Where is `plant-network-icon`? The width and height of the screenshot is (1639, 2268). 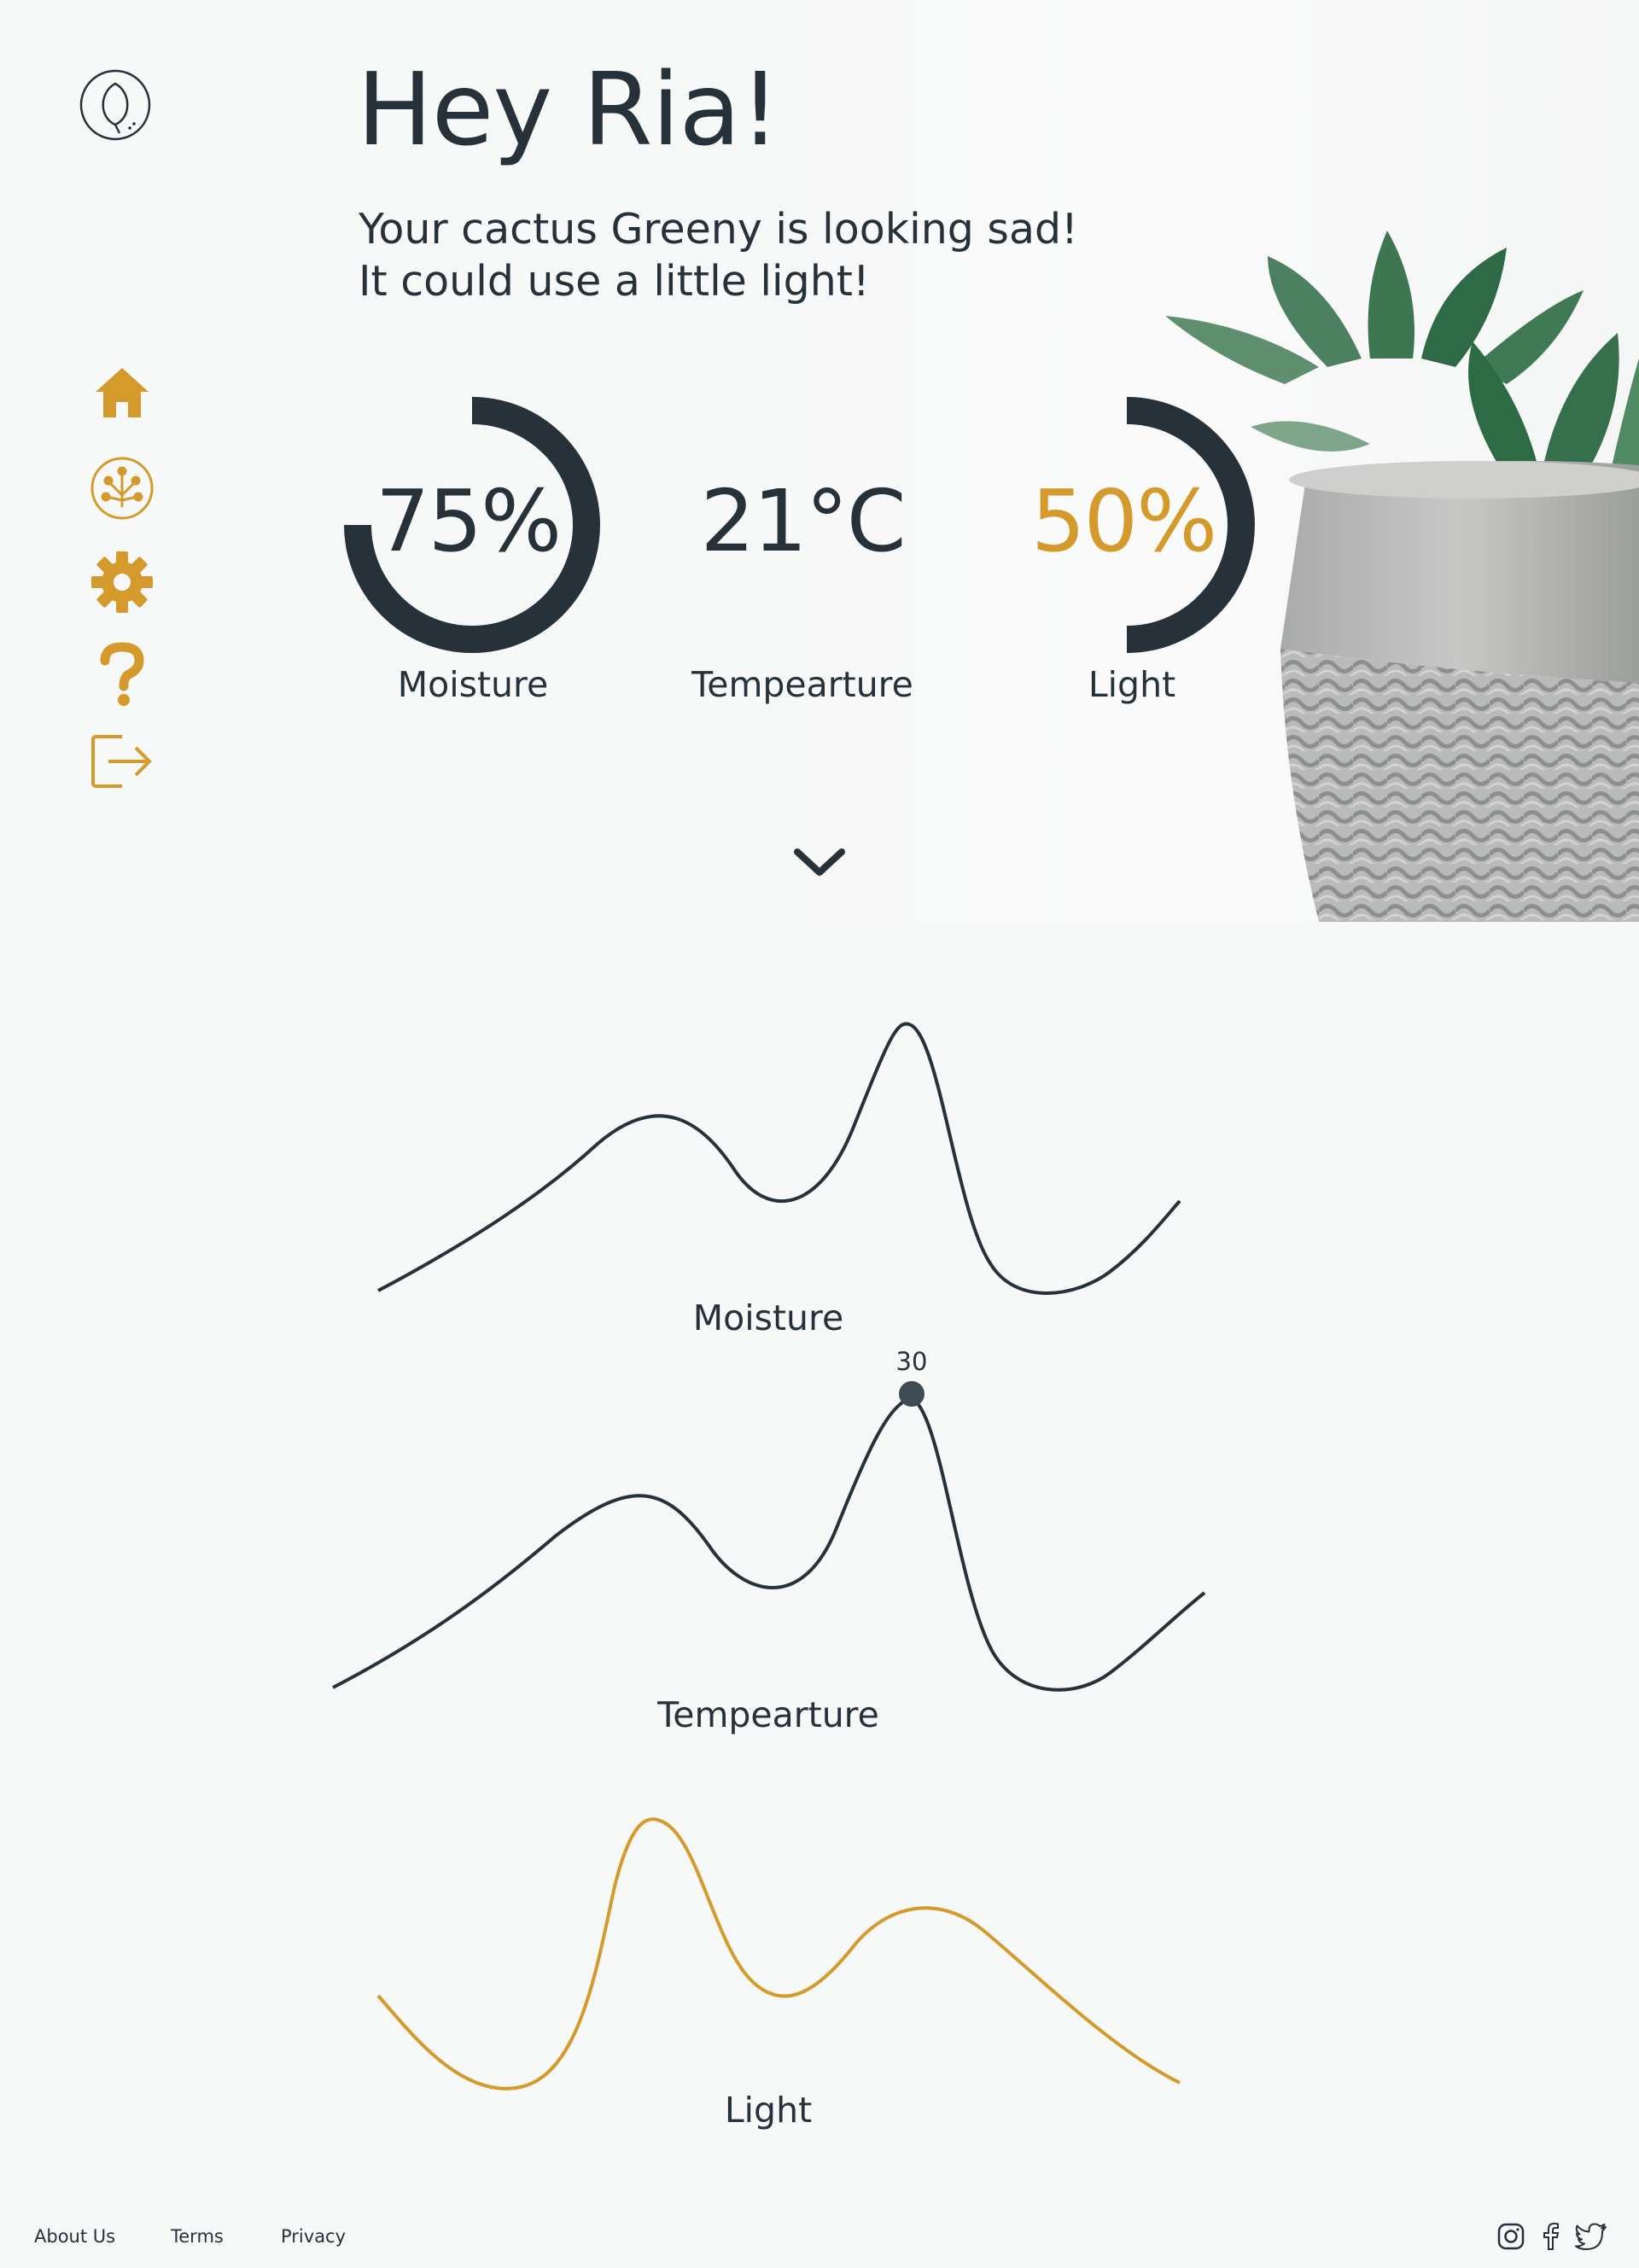
plant-network-icon is located at coordinates (122, 488).